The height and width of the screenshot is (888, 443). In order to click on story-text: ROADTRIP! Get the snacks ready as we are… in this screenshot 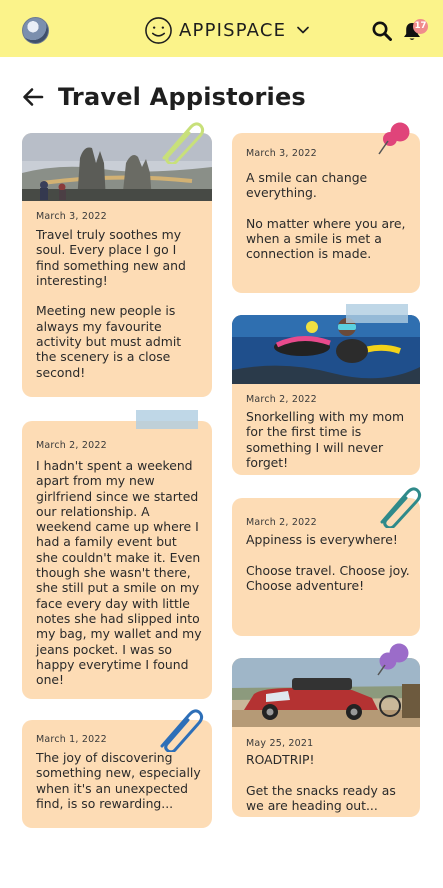, I will do `click(321, 782)`.